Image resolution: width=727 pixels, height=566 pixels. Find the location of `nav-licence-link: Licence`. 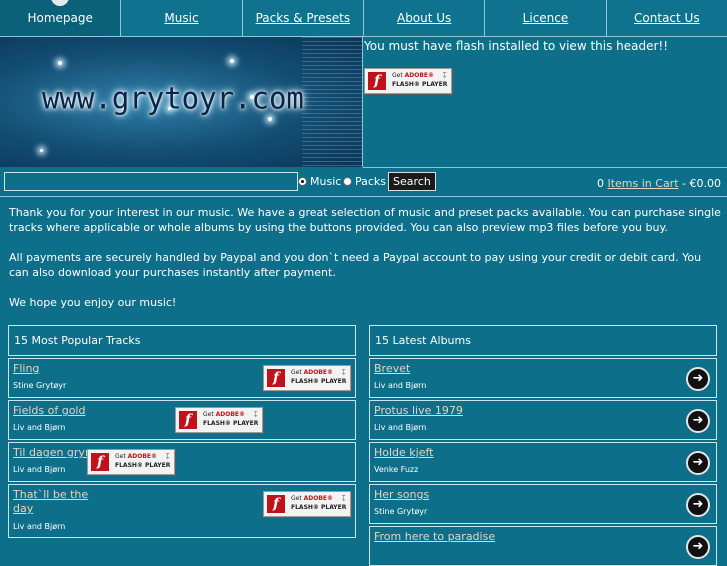

nav-licence-link: Licence is located at coordinates (546, 18).